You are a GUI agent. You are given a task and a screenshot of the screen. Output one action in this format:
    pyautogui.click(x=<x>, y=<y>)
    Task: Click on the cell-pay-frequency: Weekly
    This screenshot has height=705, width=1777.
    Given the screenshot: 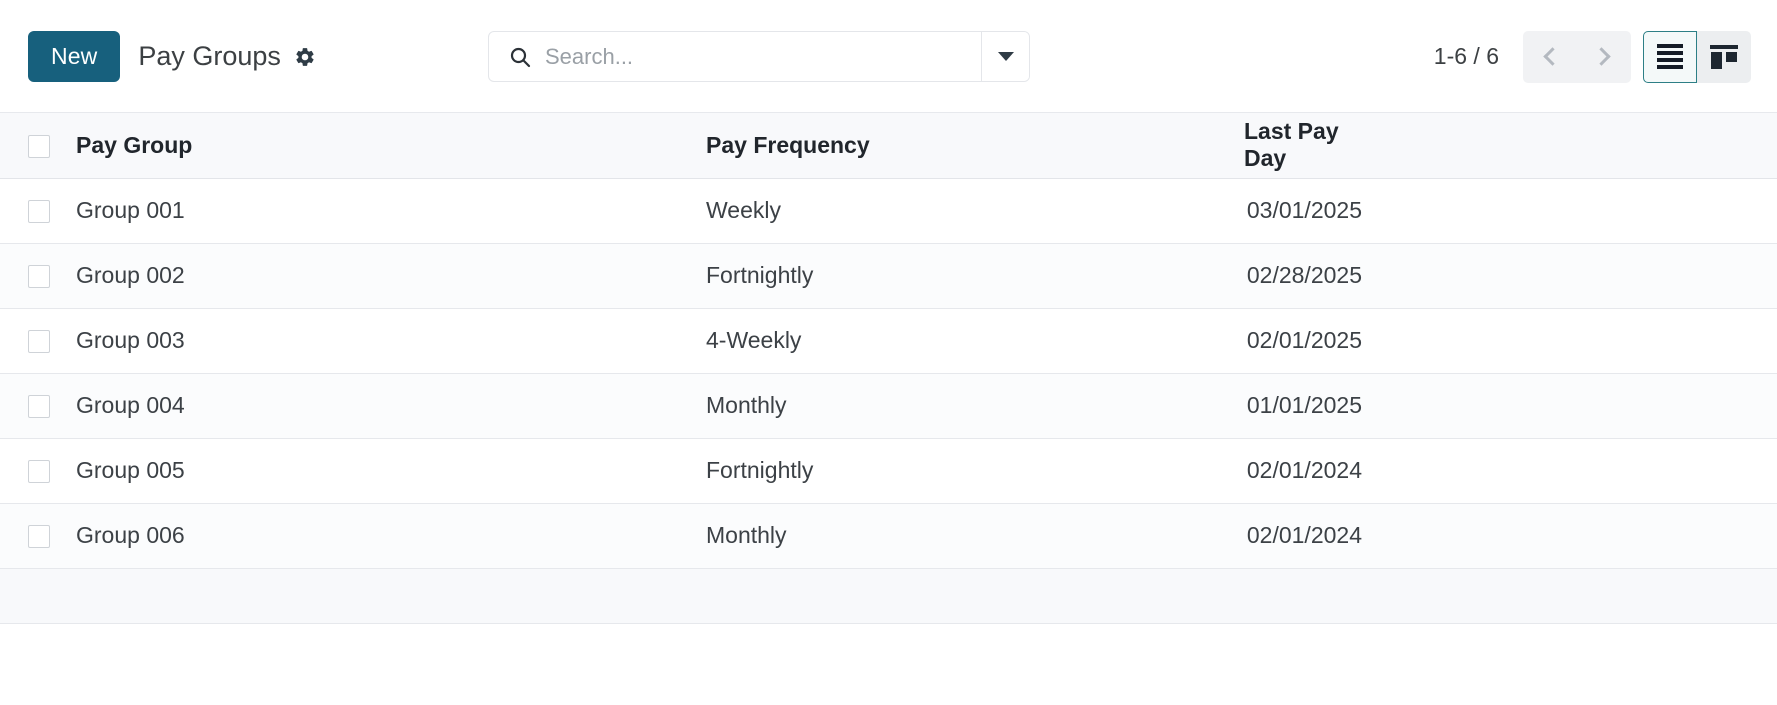 What is the action you would take?
    pyautogui.click(x=975, y=211)
    